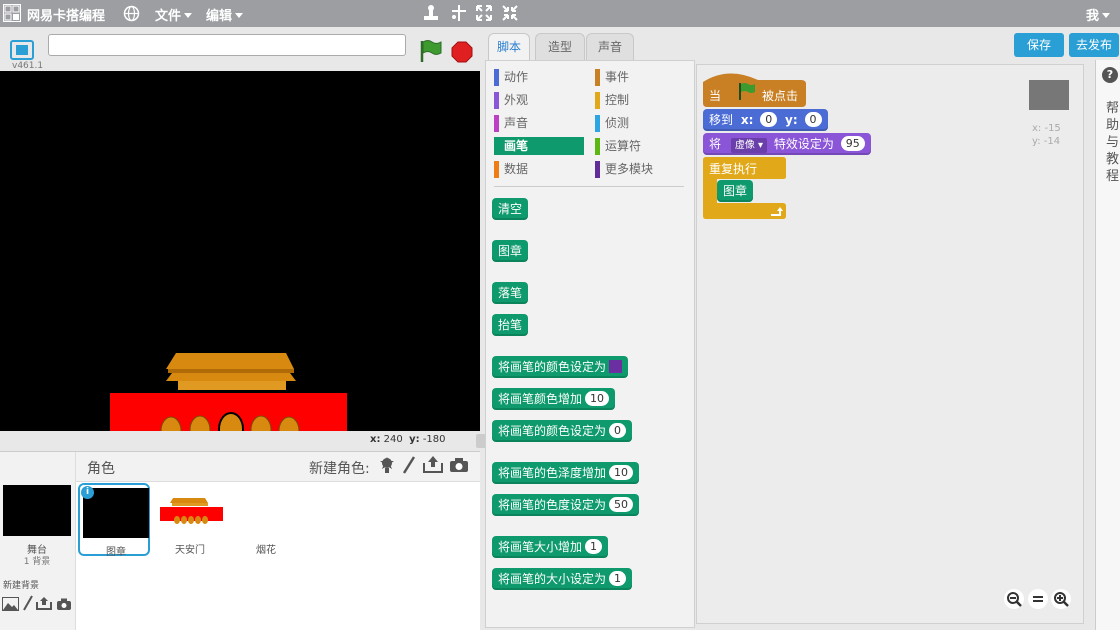 This screenshot has width=1120, height=630. Describe the element at coordinates (621, 504) in the screenshot. I see `number-input: 50` at that location.